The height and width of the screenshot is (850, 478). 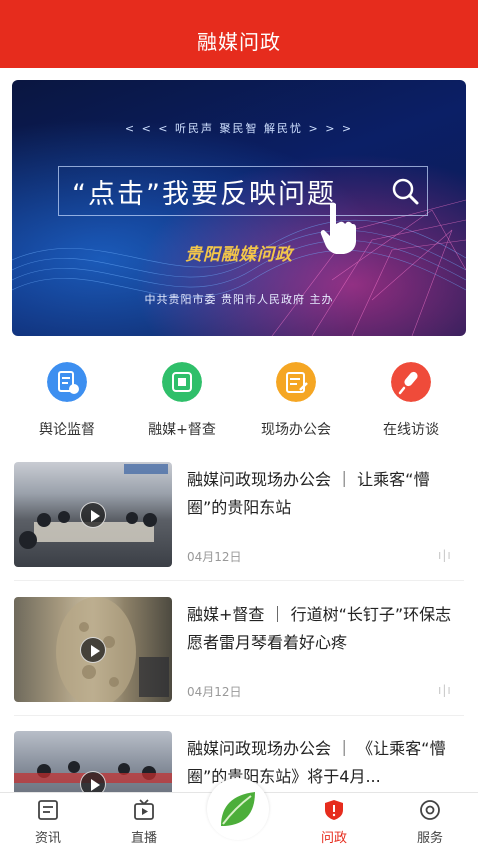 I want to click on document-icon, so click(x=67, y=382).